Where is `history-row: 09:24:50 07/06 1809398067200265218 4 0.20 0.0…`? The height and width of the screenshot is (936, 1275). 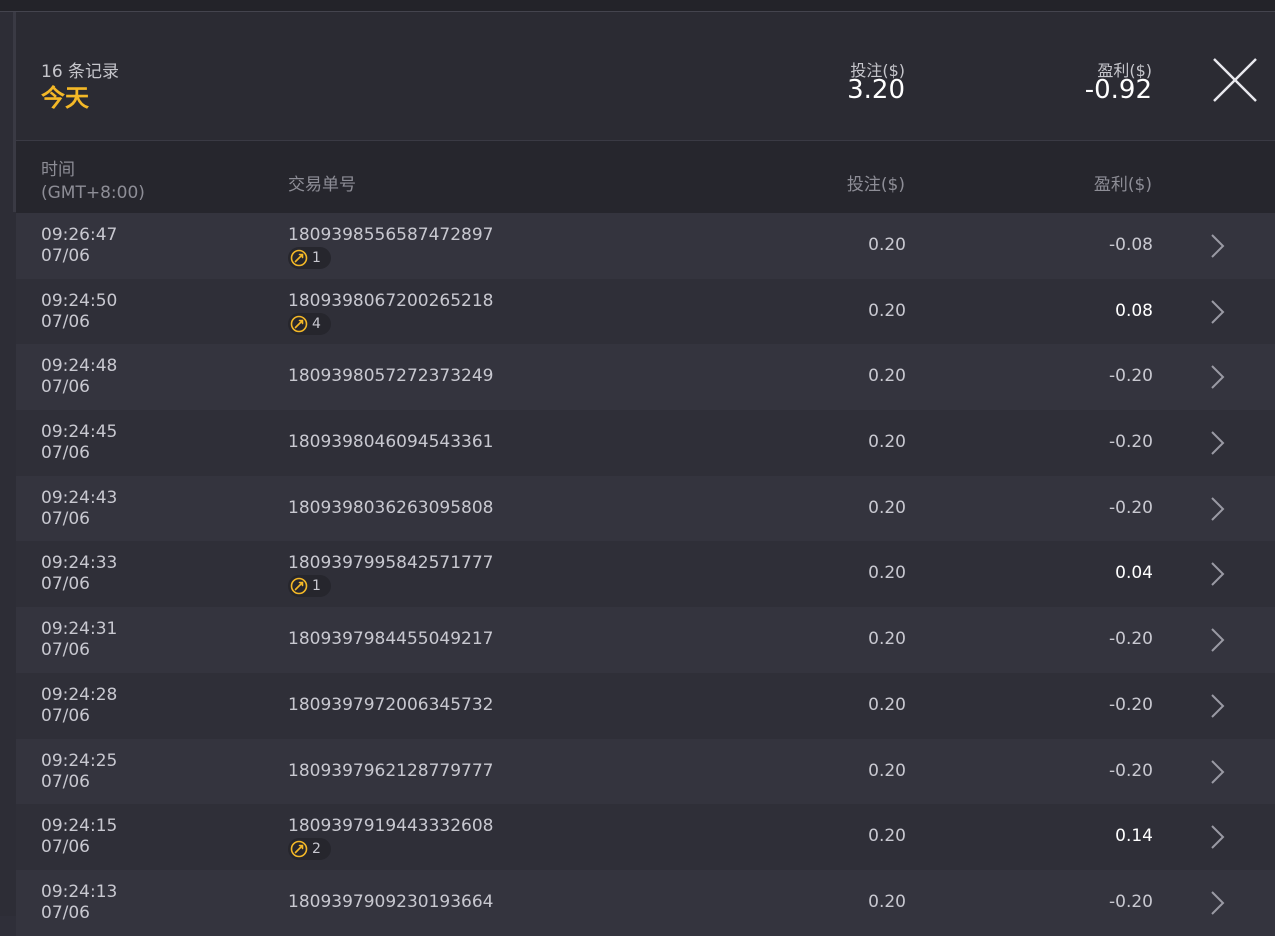 history-row: 09:24:50 07/06 1809398067200265218 4 0.20 0.0… is located at coordinates (645, 311).